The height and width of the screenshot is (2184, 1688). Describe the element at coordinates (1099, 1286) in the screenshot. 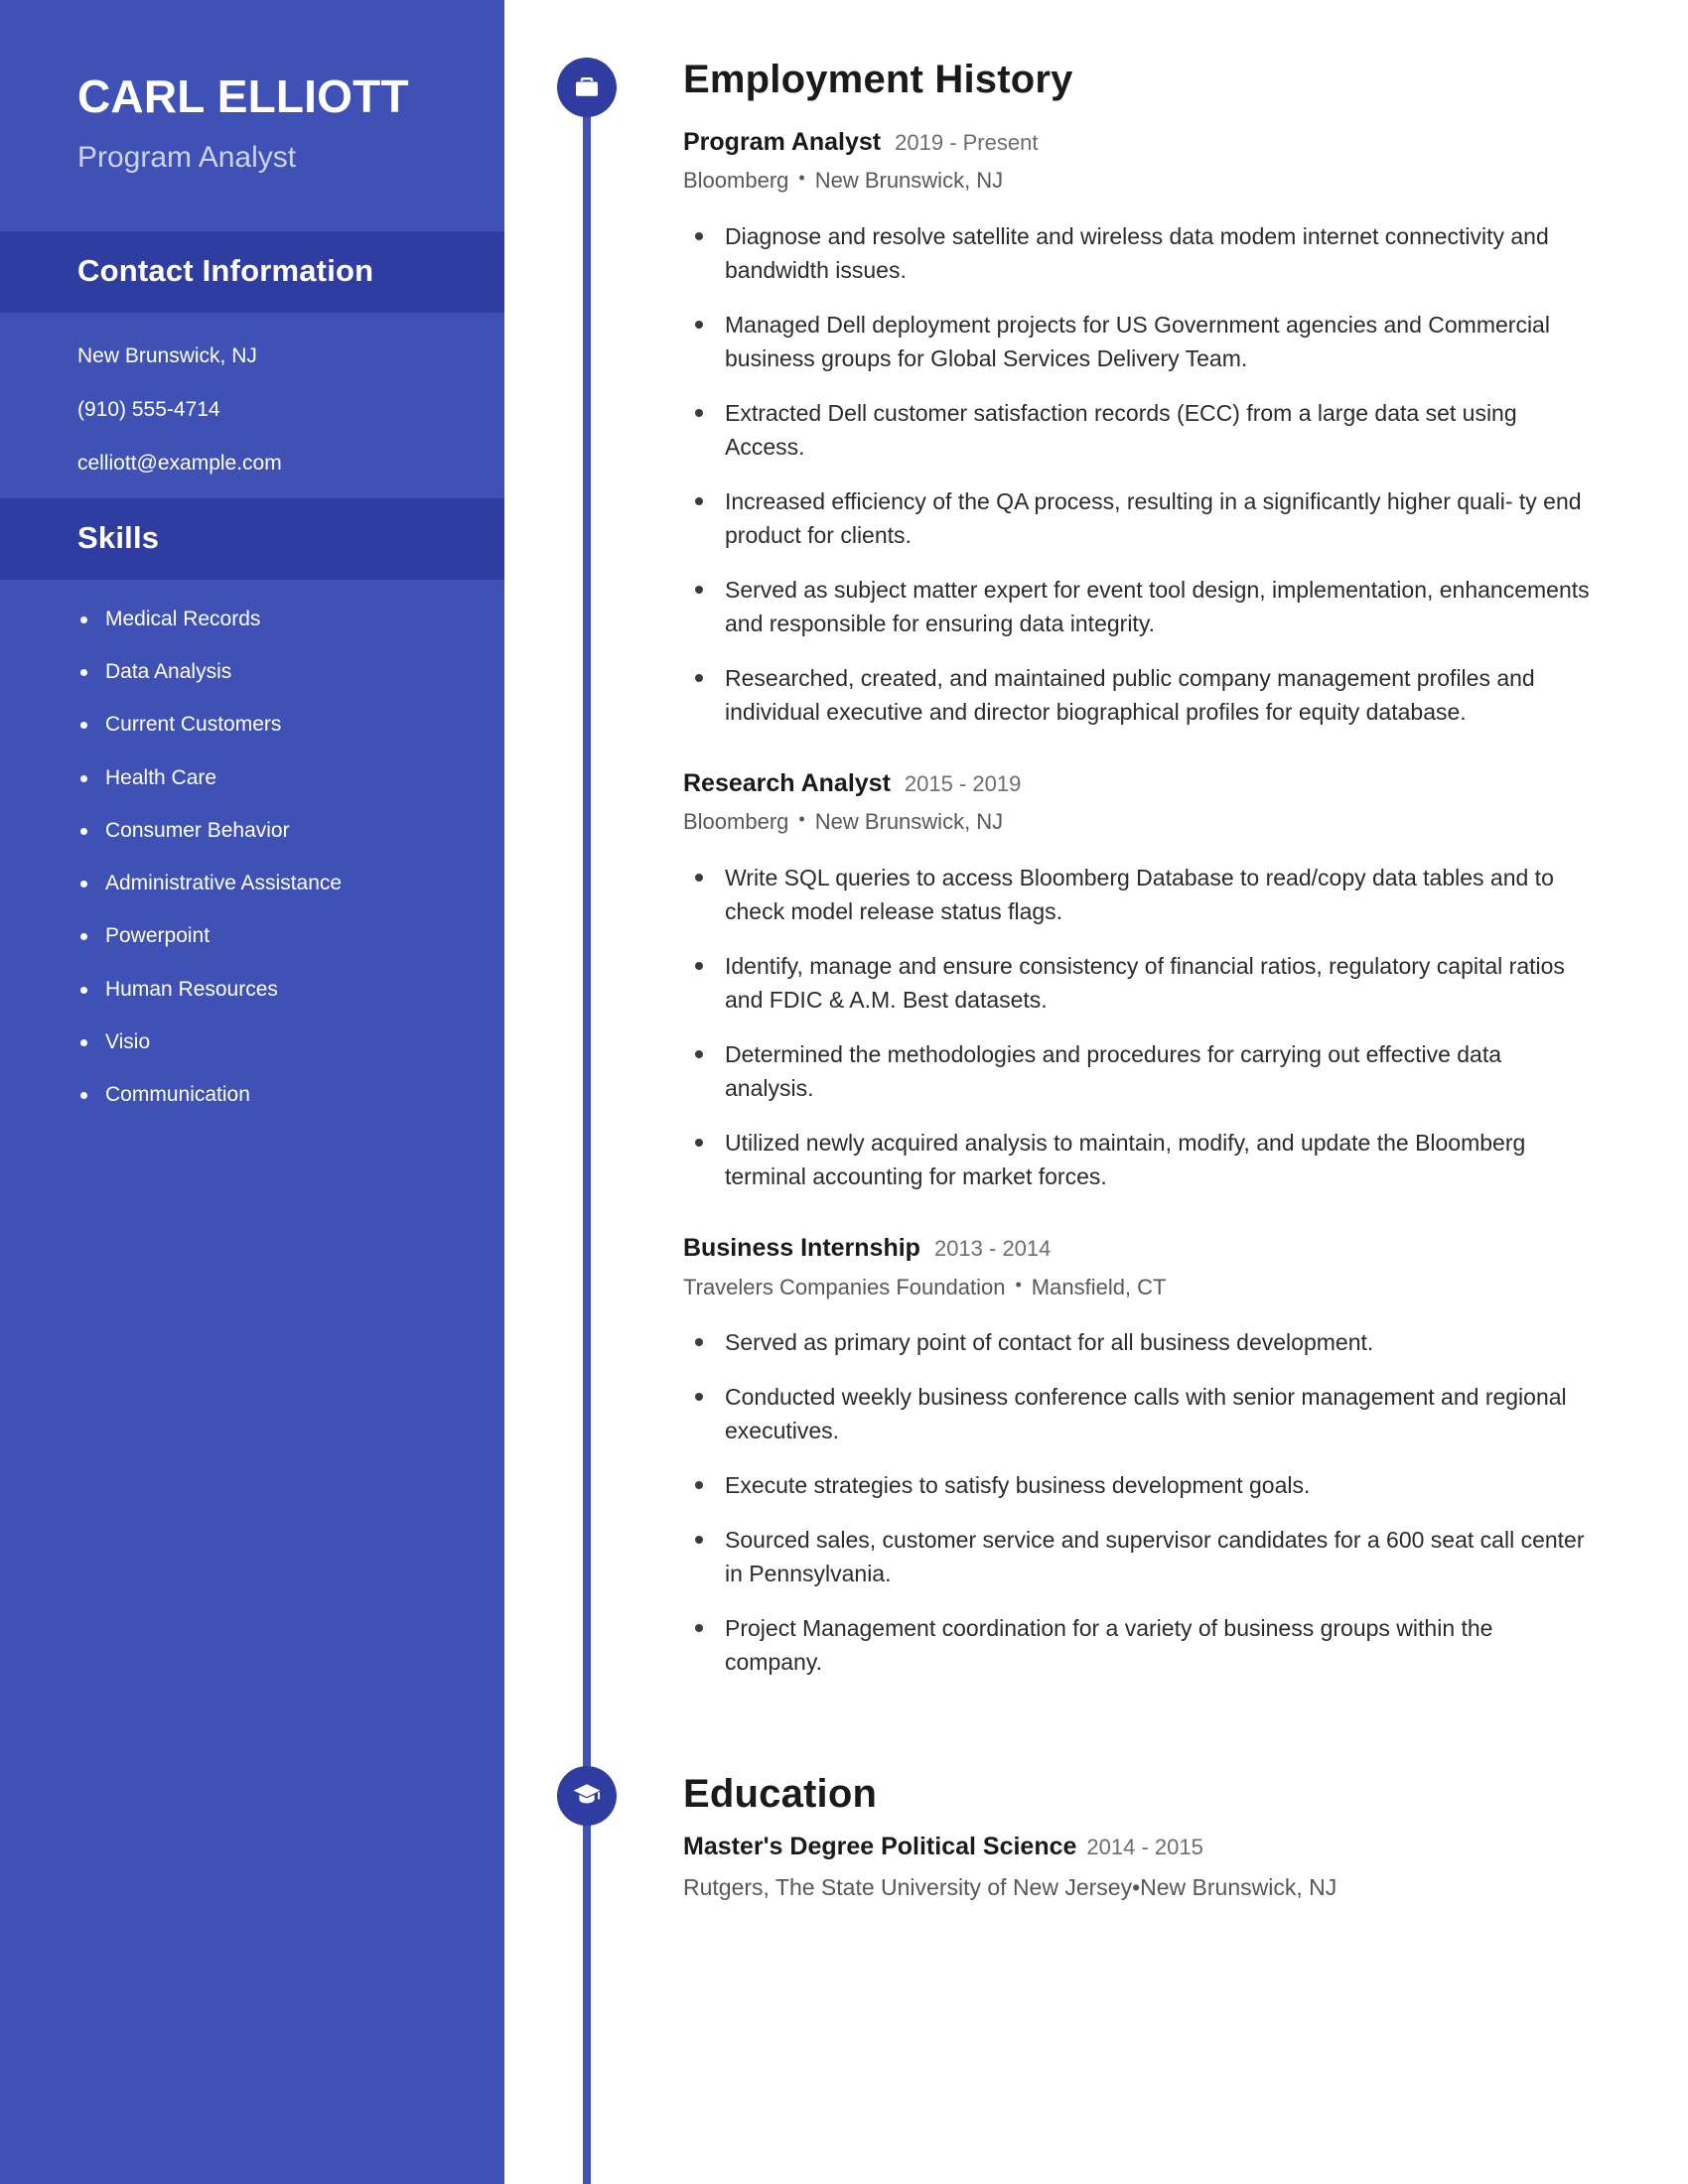

I see `entry-location: Mansfield, CT` at that location.